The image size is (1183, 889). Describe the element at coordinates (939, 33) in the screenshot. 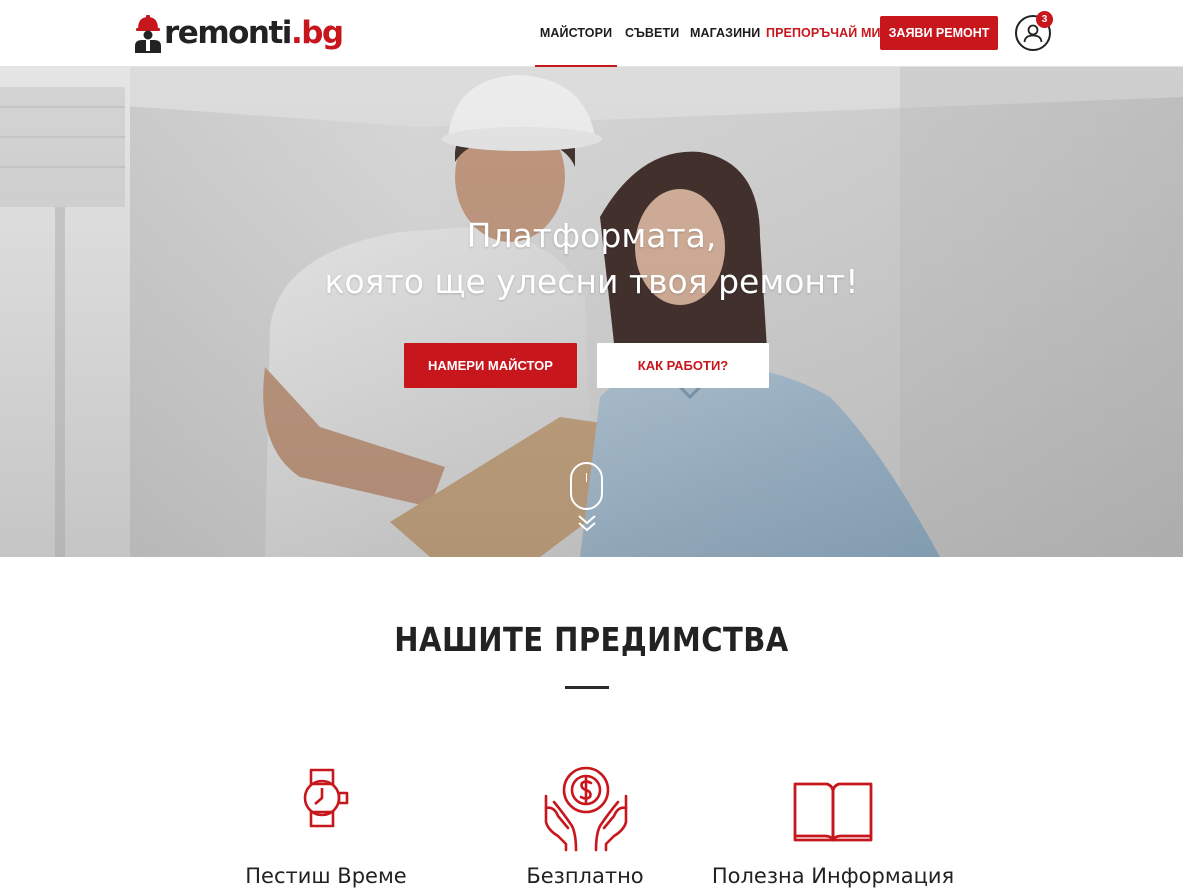

I see `request-repair-button: ЗАЯВИ РЕМОНТ` at that location.